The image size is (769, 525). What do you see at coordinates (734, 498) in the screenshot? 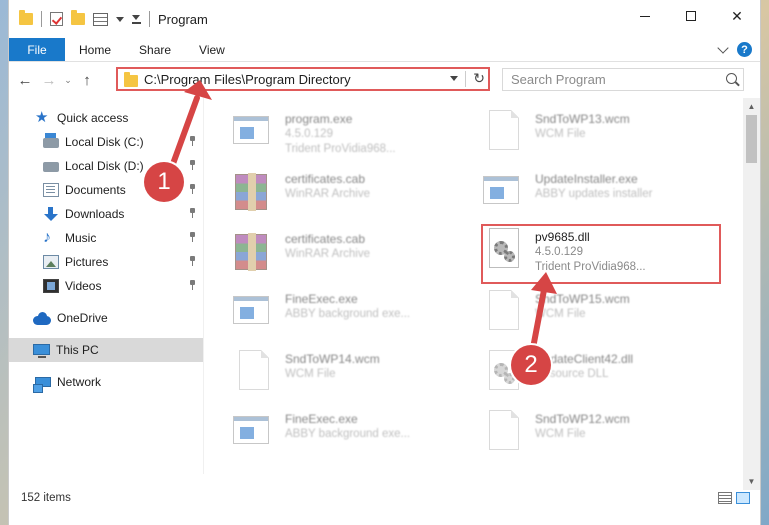
I see `view-switcher` at bounding box center [734, 498].